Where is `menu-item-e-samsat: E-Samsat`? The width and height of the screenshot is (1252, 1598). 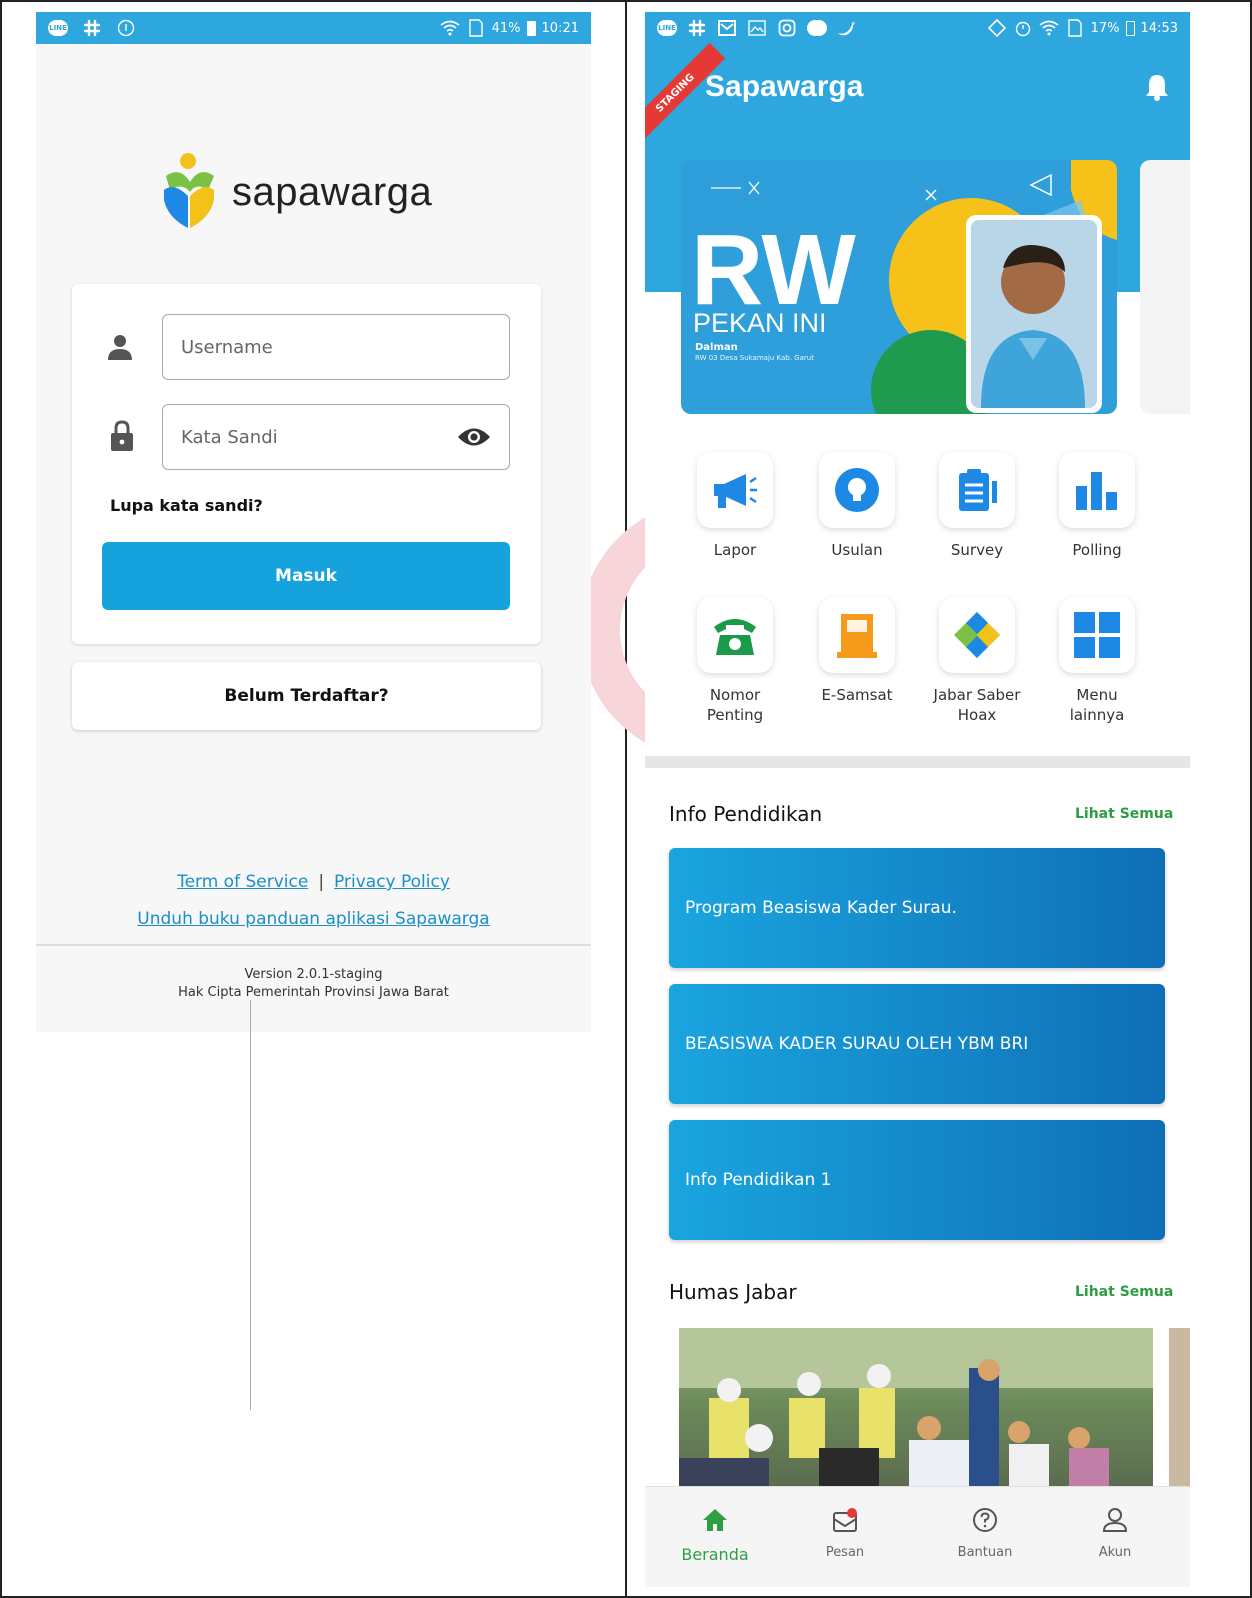 menu-item-e-samsat: E-Samsat is located at coordinates (857, 651).